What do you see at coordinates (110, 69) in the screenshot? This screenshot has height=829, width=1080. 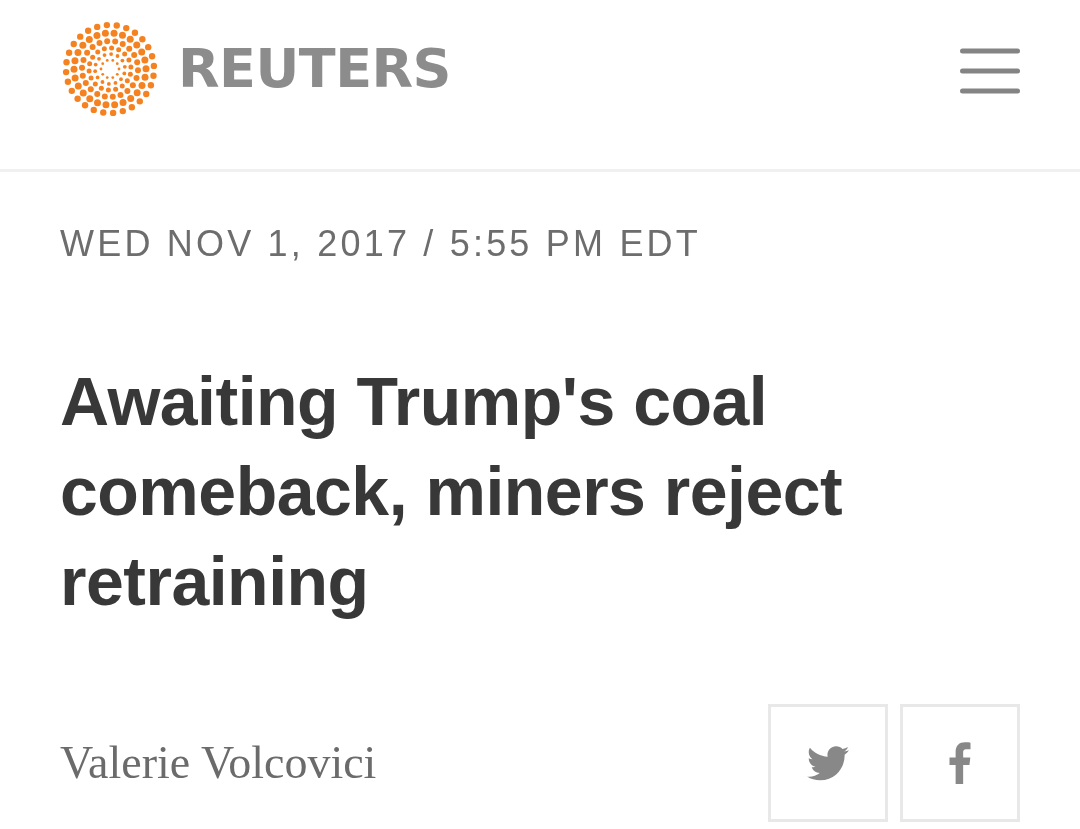 I see `logo-dots-icon` at bounding box center [110, 69].